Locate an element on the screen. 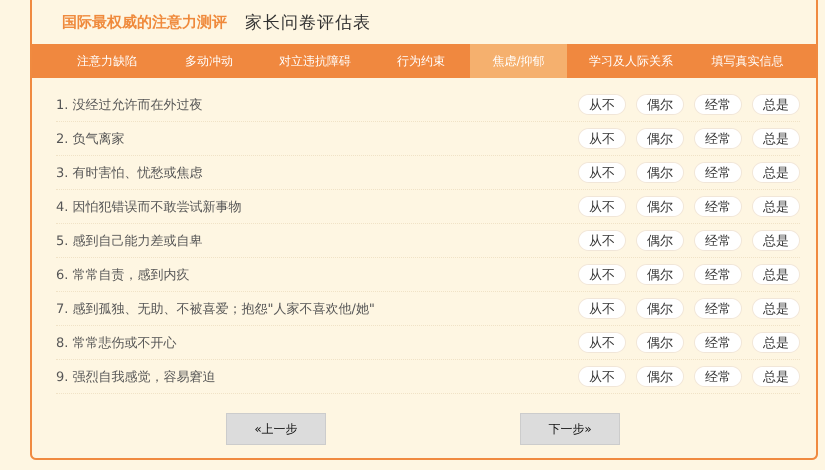 Image resolution: width=825 pixels, height=470 pixels. question-text: 2. 负气离家 is located at coordinates (91, 139).